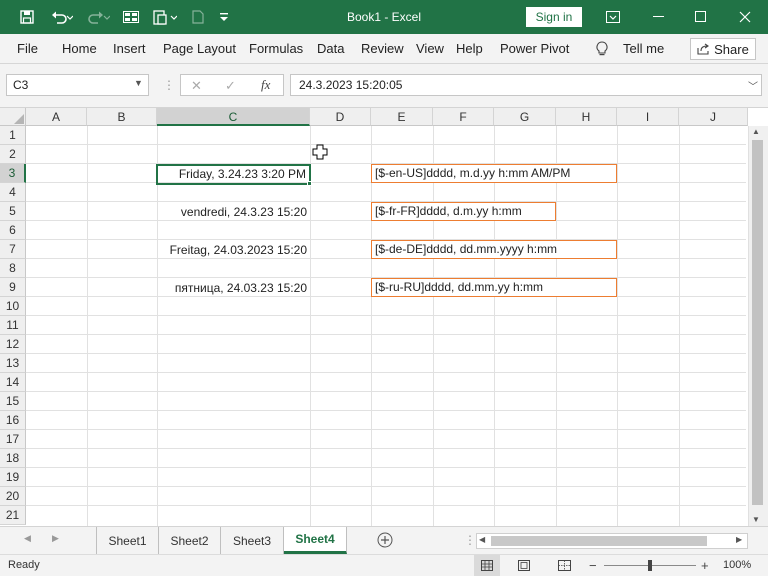 Image resolution: width=768 pixels, height=576 pixels. I want to click on row-header-13: 13, so click(13, 363).